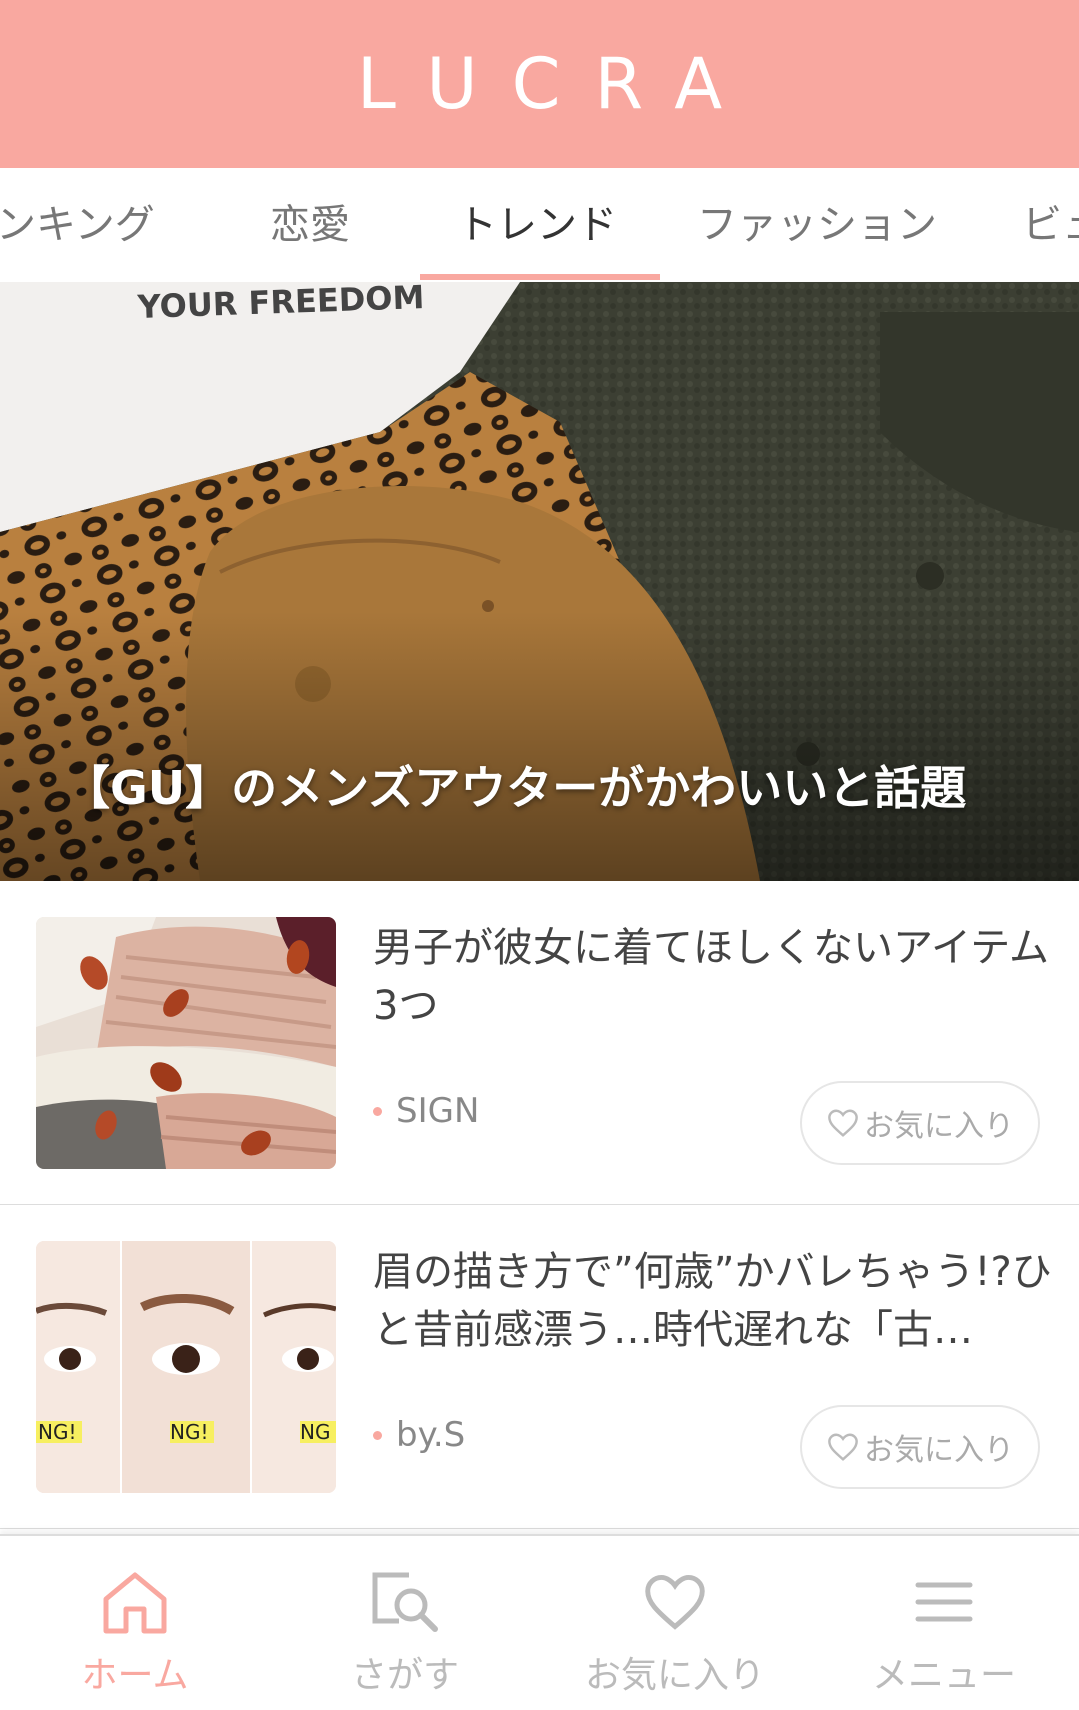 The width and height of the screenshot is (1079, 1710). I want to click on tab-fashion: ファッション, so click(817, 225).